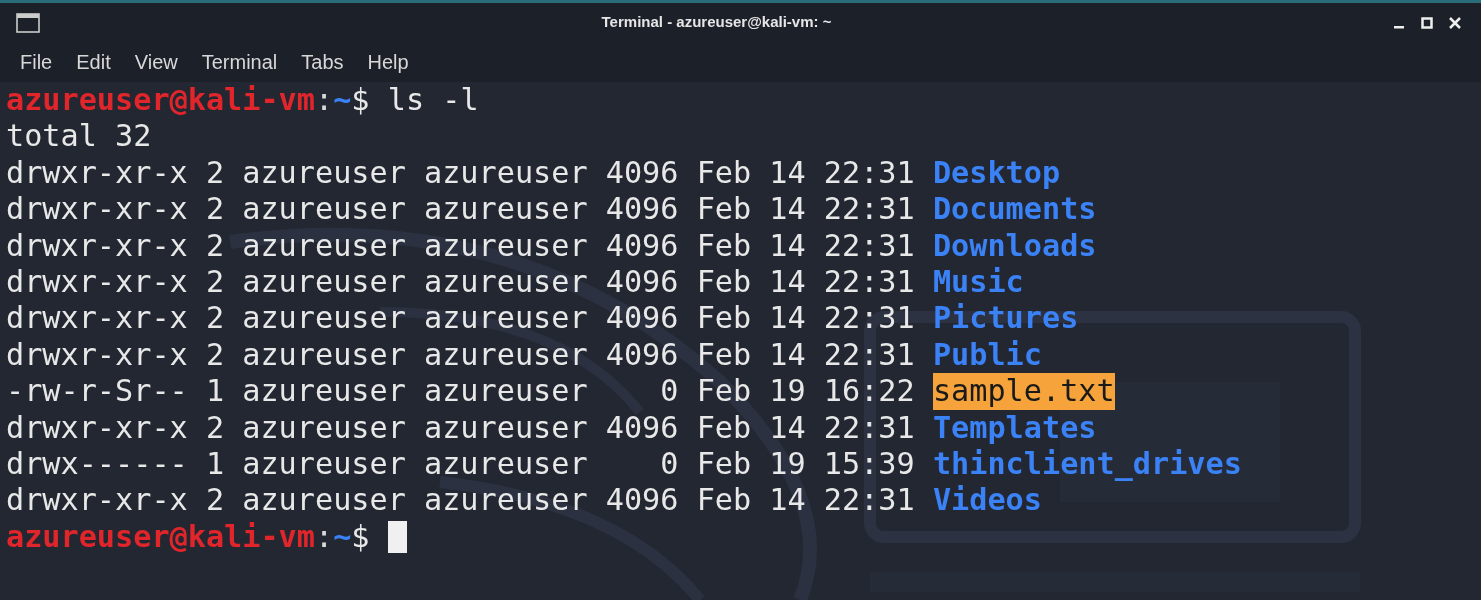  Describe the element at coordinates (460, 464) in the screenshot. I see `file-details: drwx------ 1 azureuser azureuser 0 Feb 19 15:39` at that location.